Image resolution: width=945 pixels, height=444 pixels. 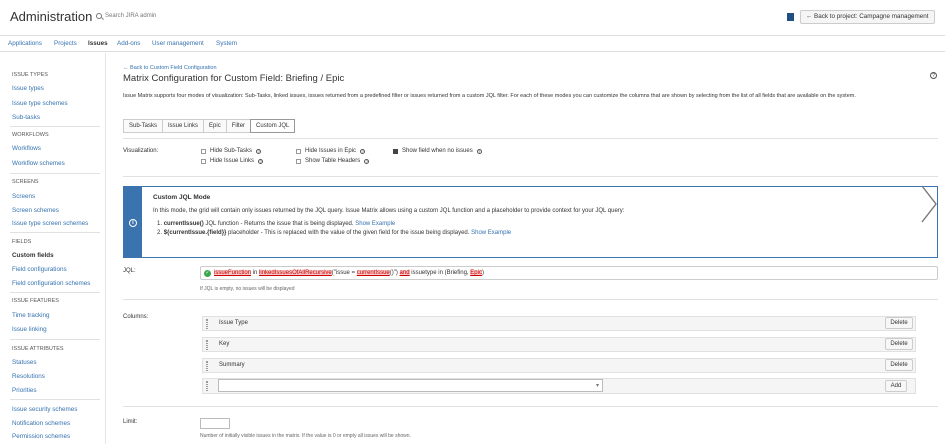 I want to click on nav-add-ons: Add-ons, so click(x=128, y=43).